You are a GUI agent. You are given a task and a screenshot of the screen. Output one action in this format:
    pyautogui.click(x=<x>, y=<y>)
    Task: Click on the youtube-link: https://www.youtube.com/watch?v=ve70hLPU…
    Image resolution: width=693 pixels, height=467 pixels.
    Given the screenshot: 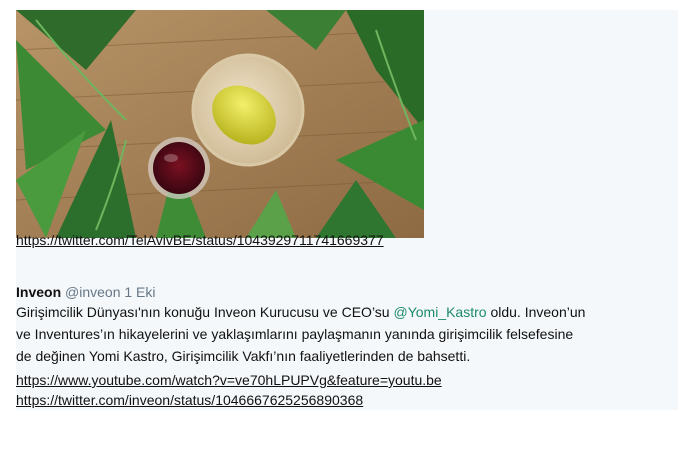 What is the action you would take?
    pyautogui.click(x=229, y=380)
    